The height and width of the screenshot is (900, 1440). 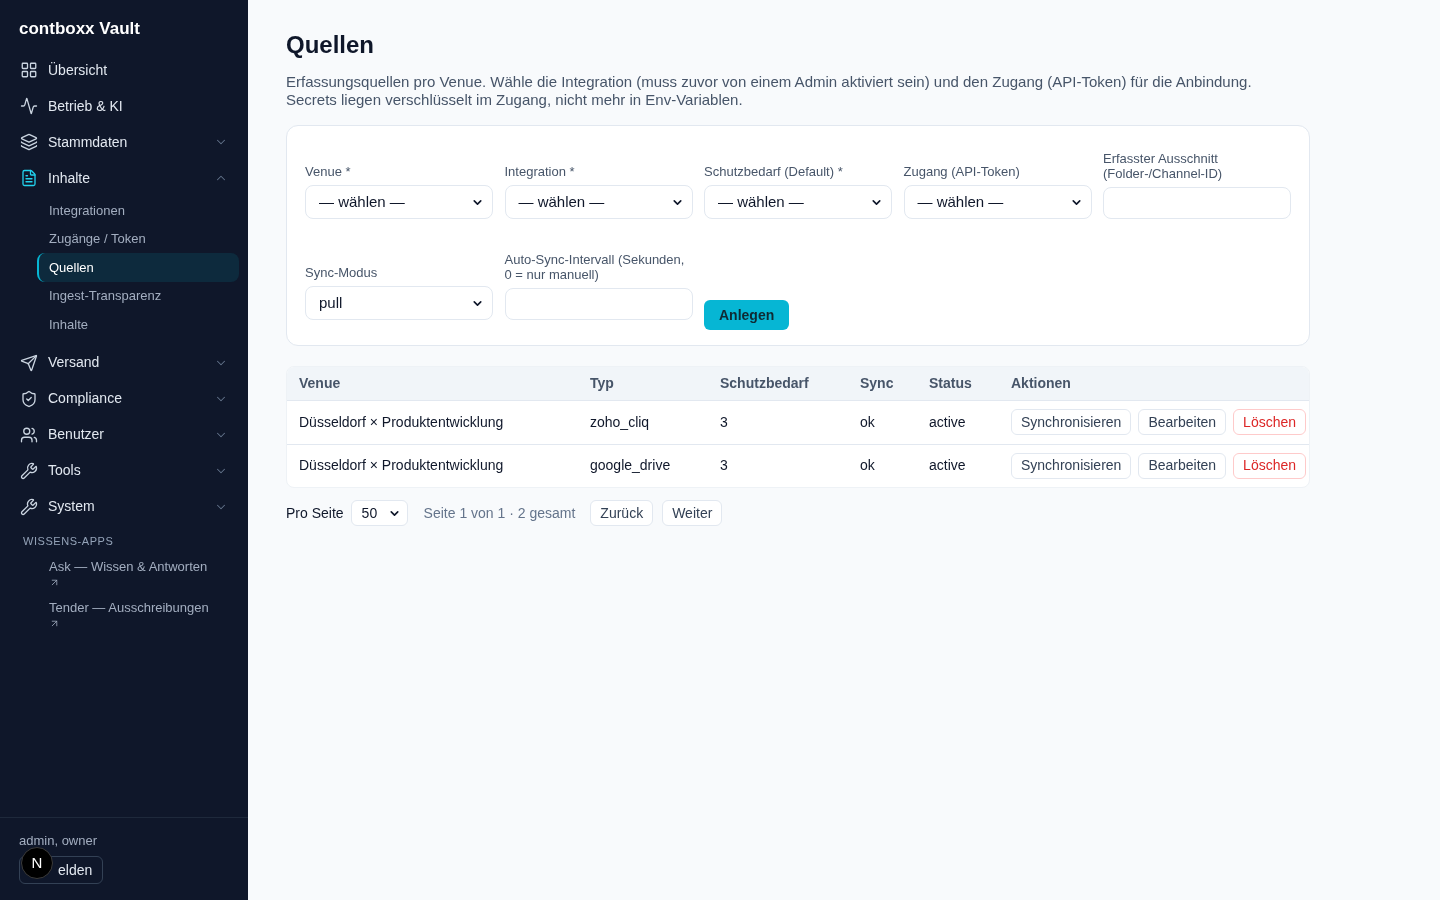 I want to click on field-label: Erfasster Ausschnitt (Folder-/Channel-ID), so click(x=1163, y=166).